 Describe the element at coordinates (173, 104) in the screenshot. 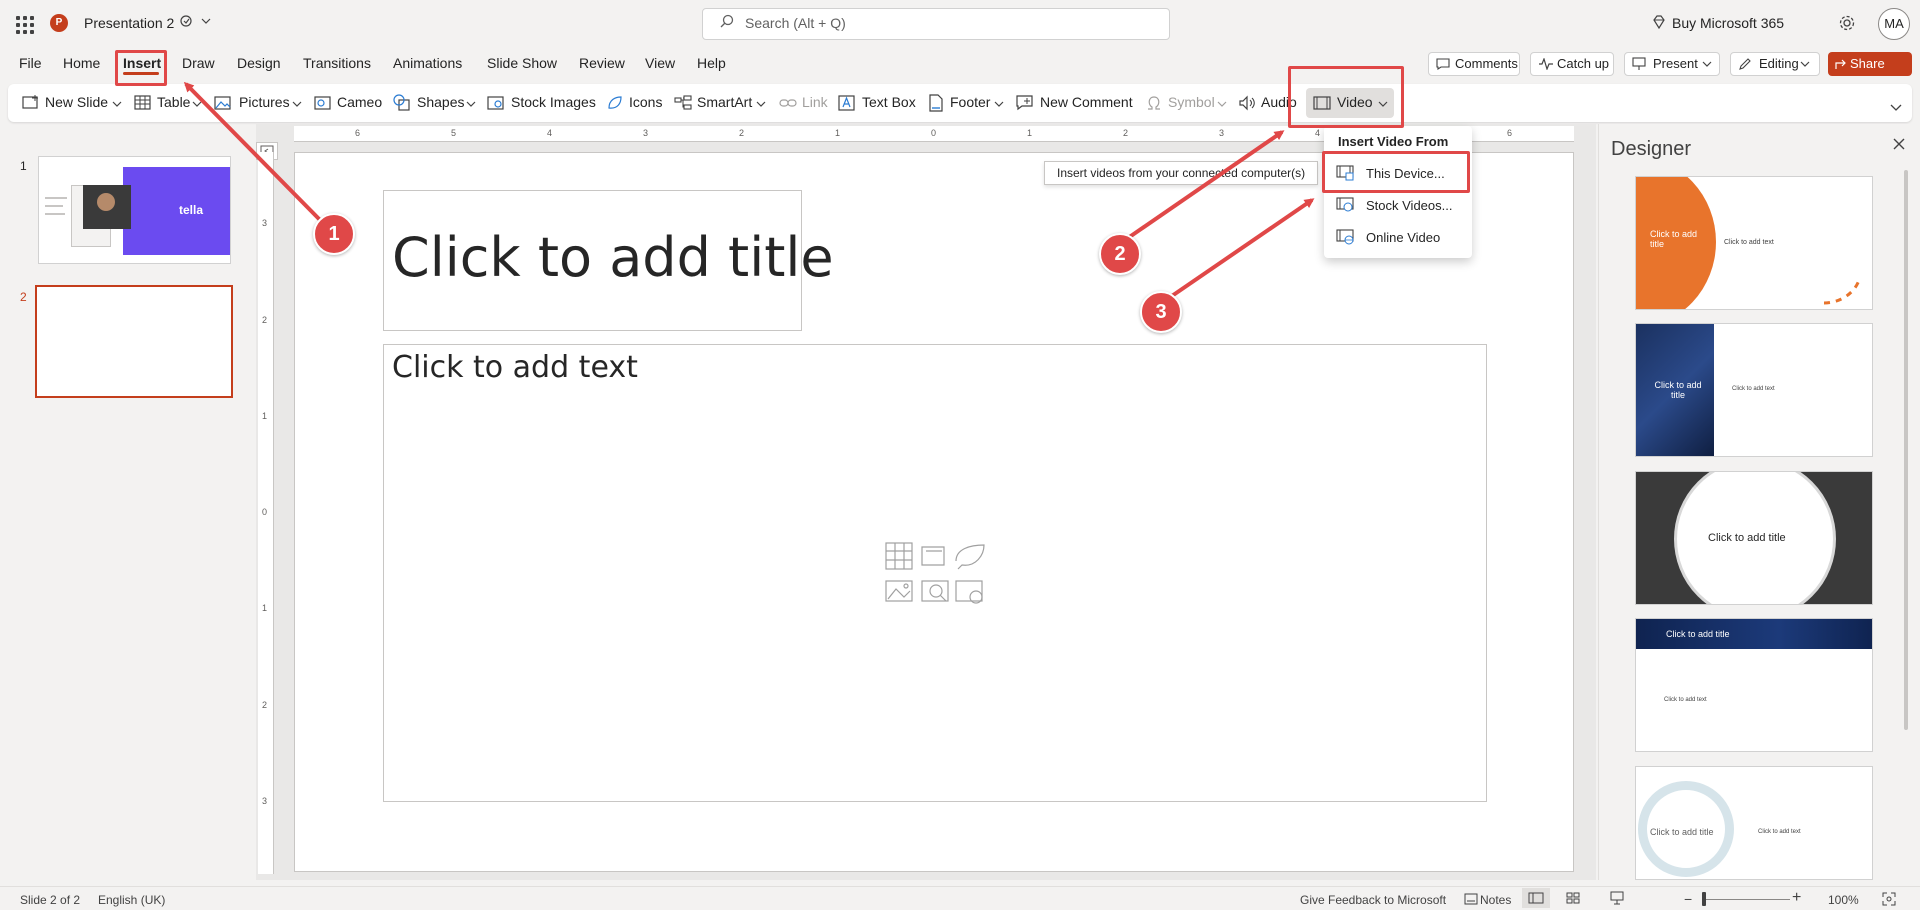

I see `table-button: Table` at that location.